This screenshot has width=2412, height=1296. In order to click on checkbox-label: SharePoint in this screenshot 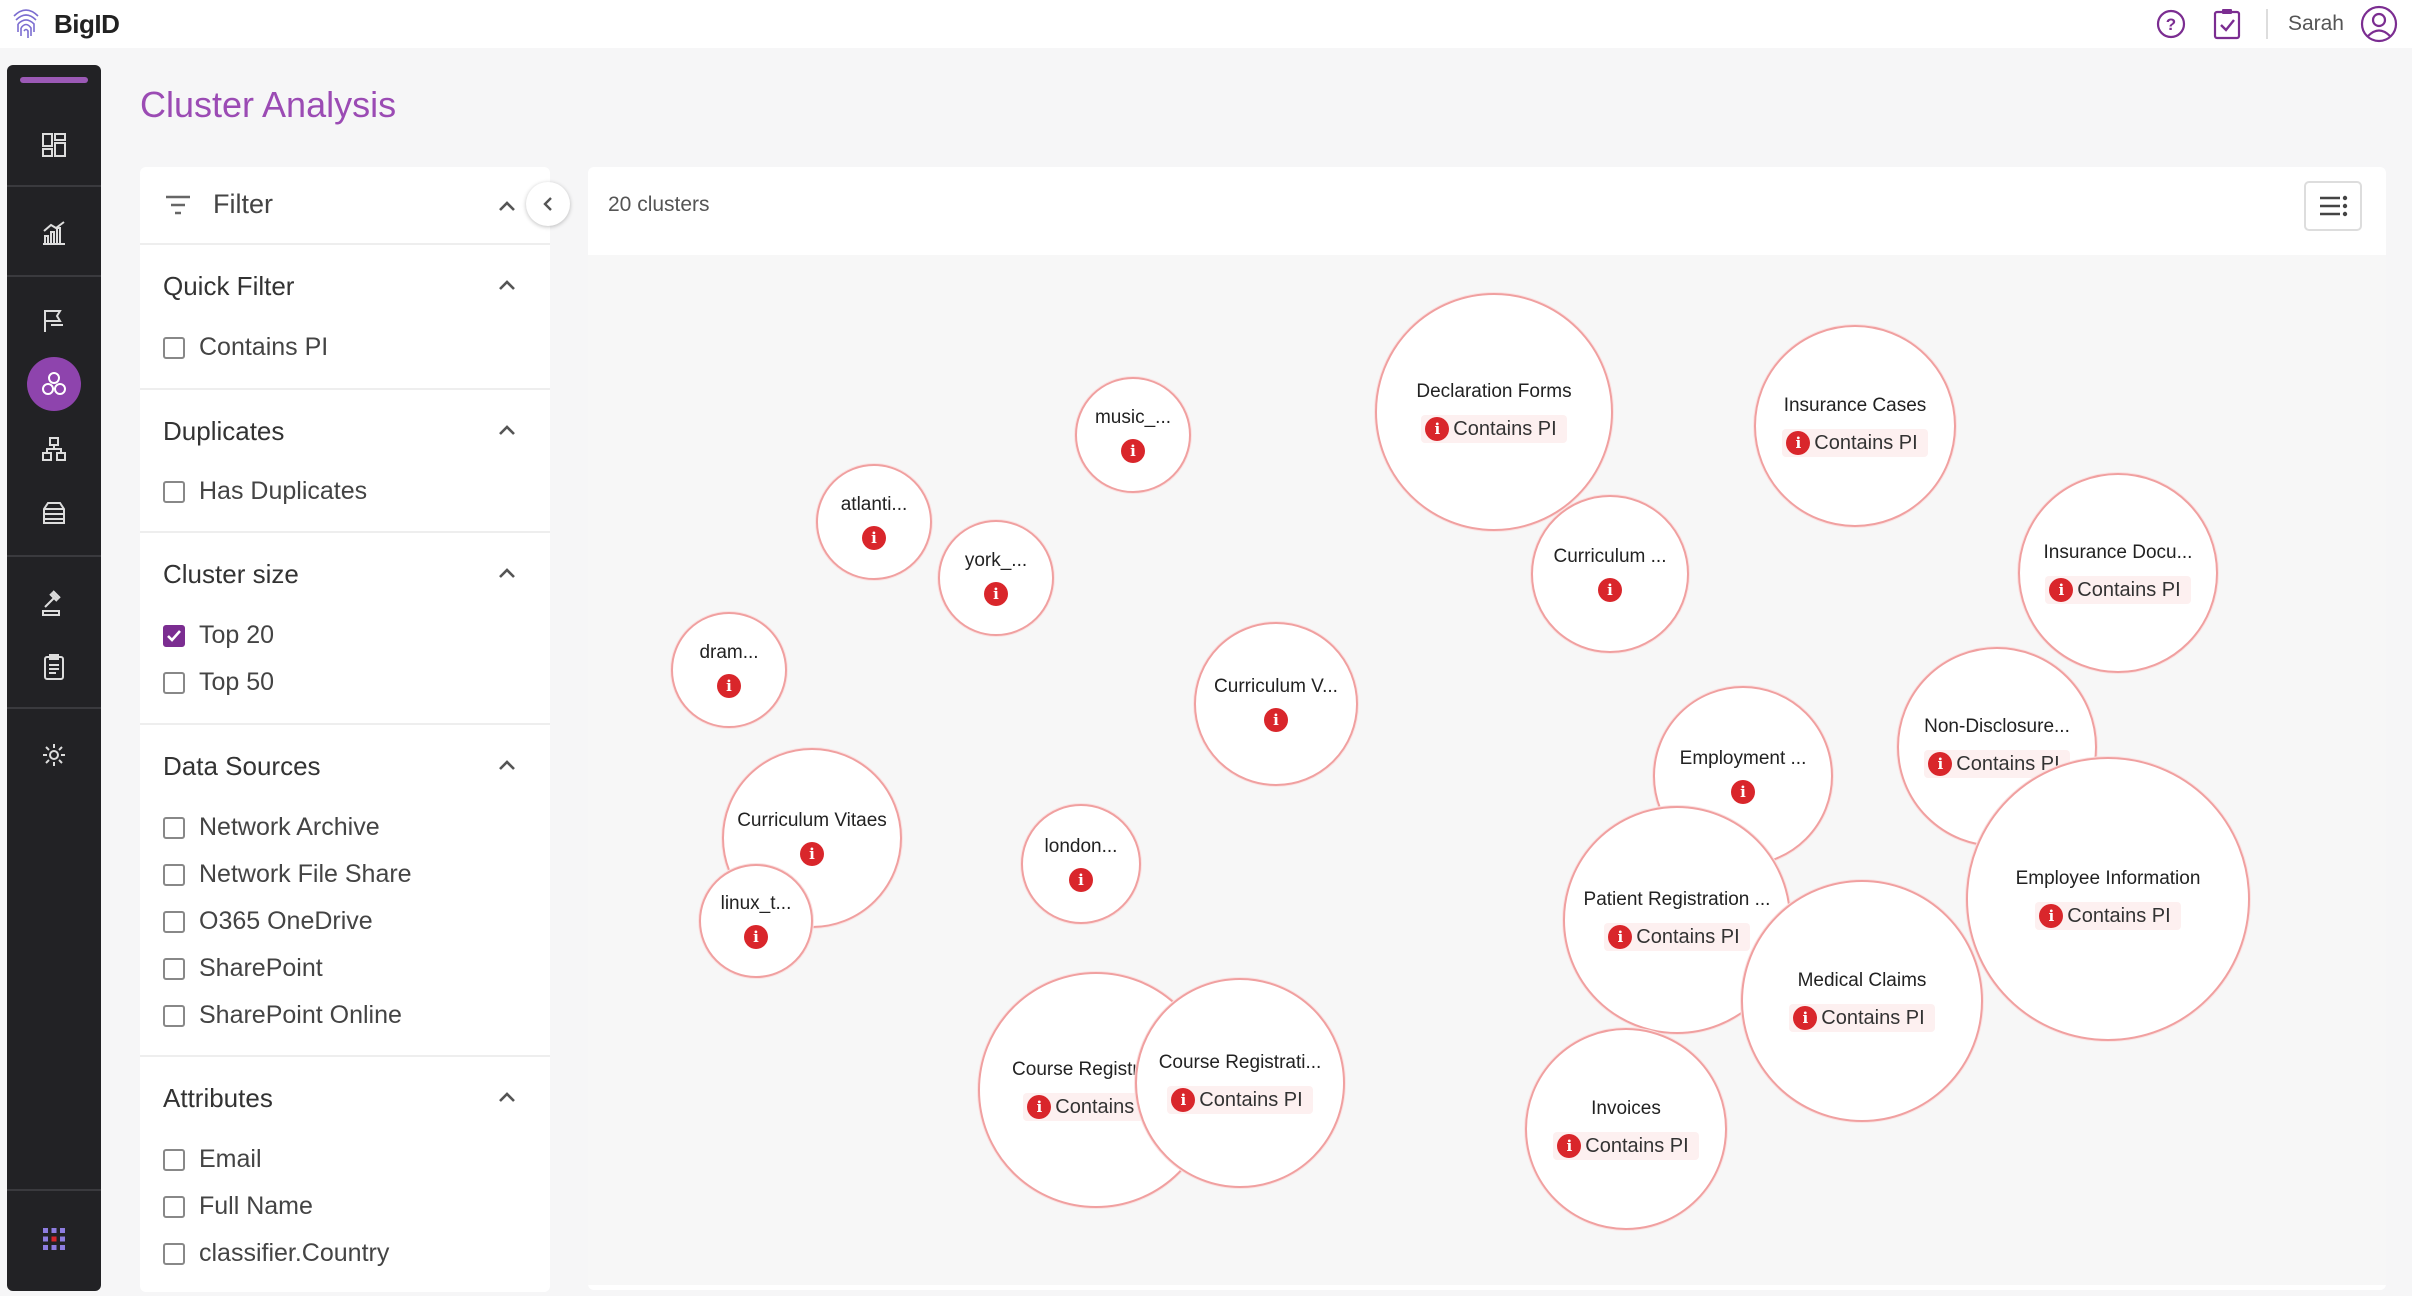, I will do `click(261, 968)`.